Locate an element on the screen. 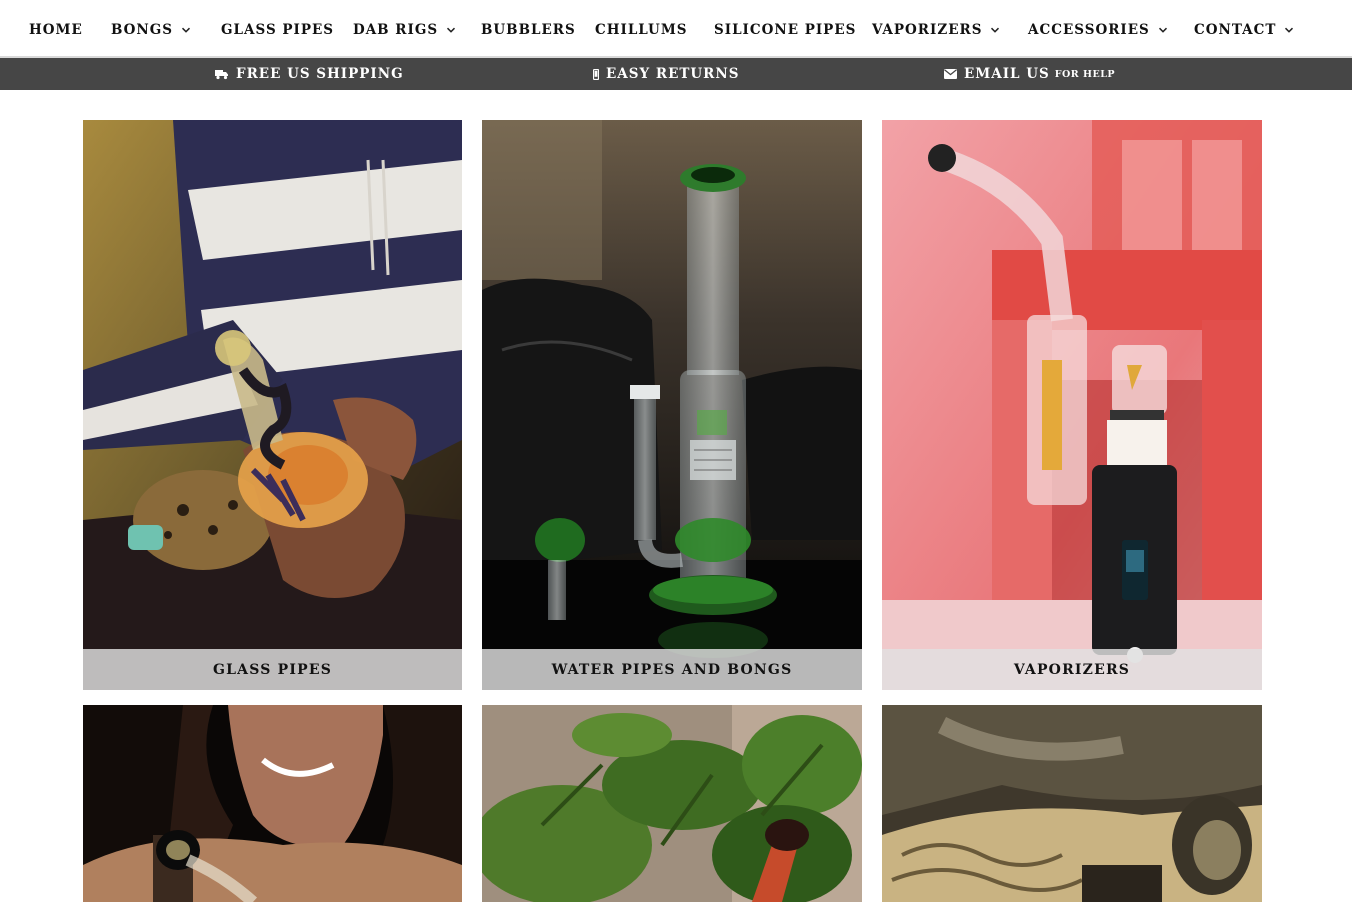 The height and width of the screenshot is (902, 1352). email-us-label: EMAIL US is located at coordinates (1007, 74).